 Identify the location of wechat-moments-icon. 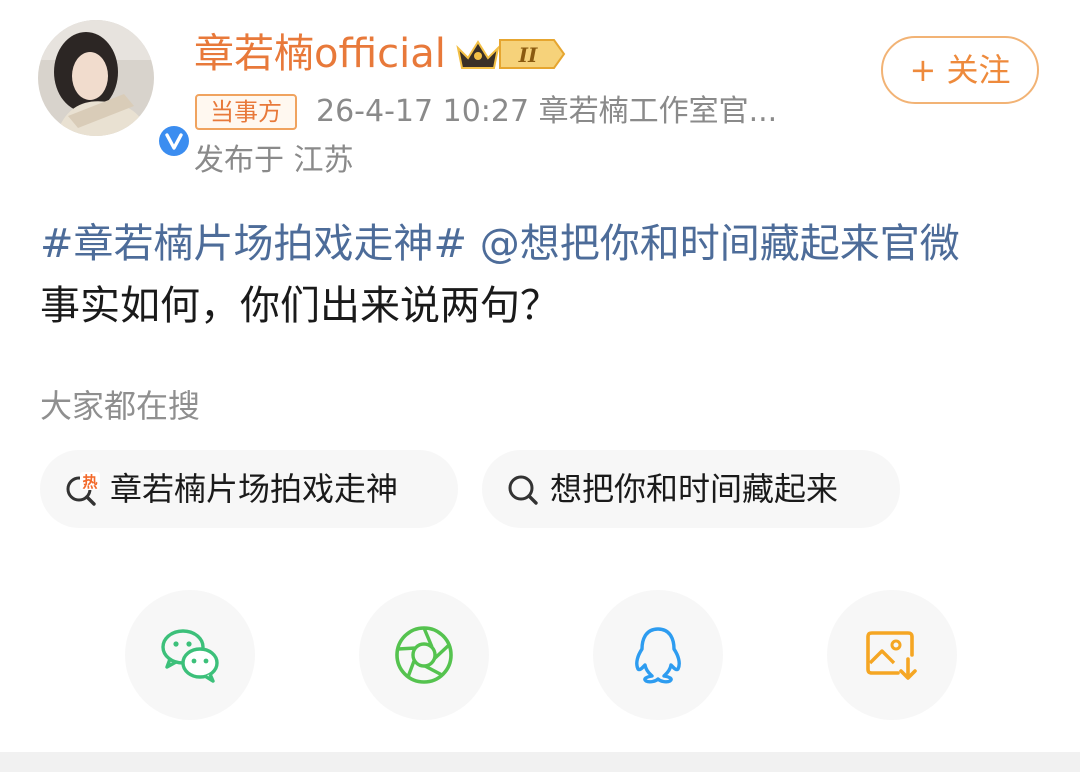
(424, 655).